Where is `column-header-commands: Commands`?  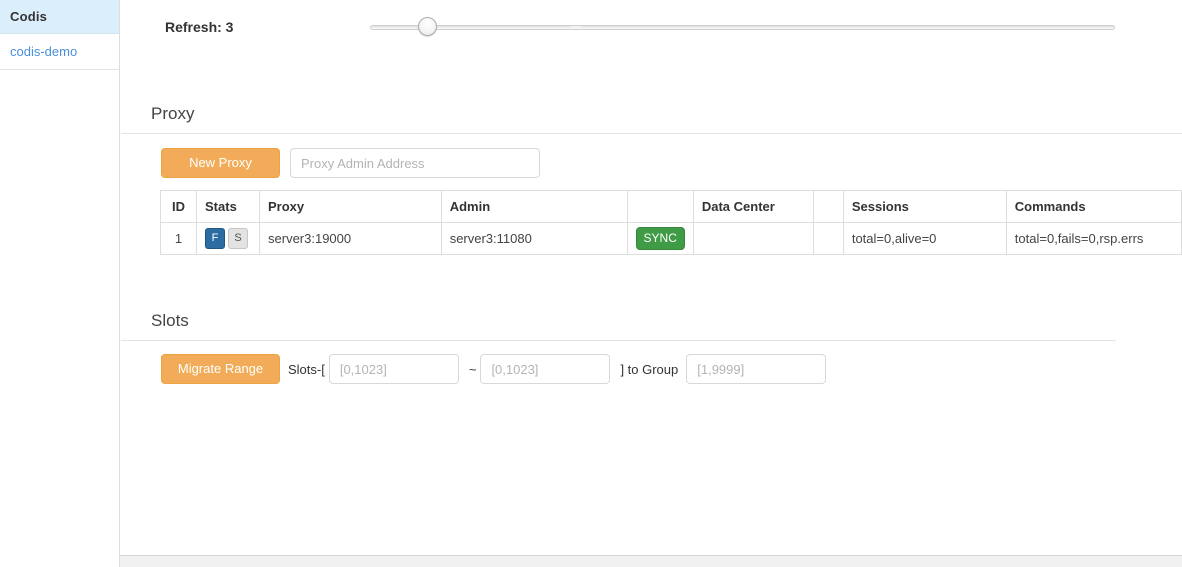
column-header-commands: Commands is located at coordinates (1093, 206).